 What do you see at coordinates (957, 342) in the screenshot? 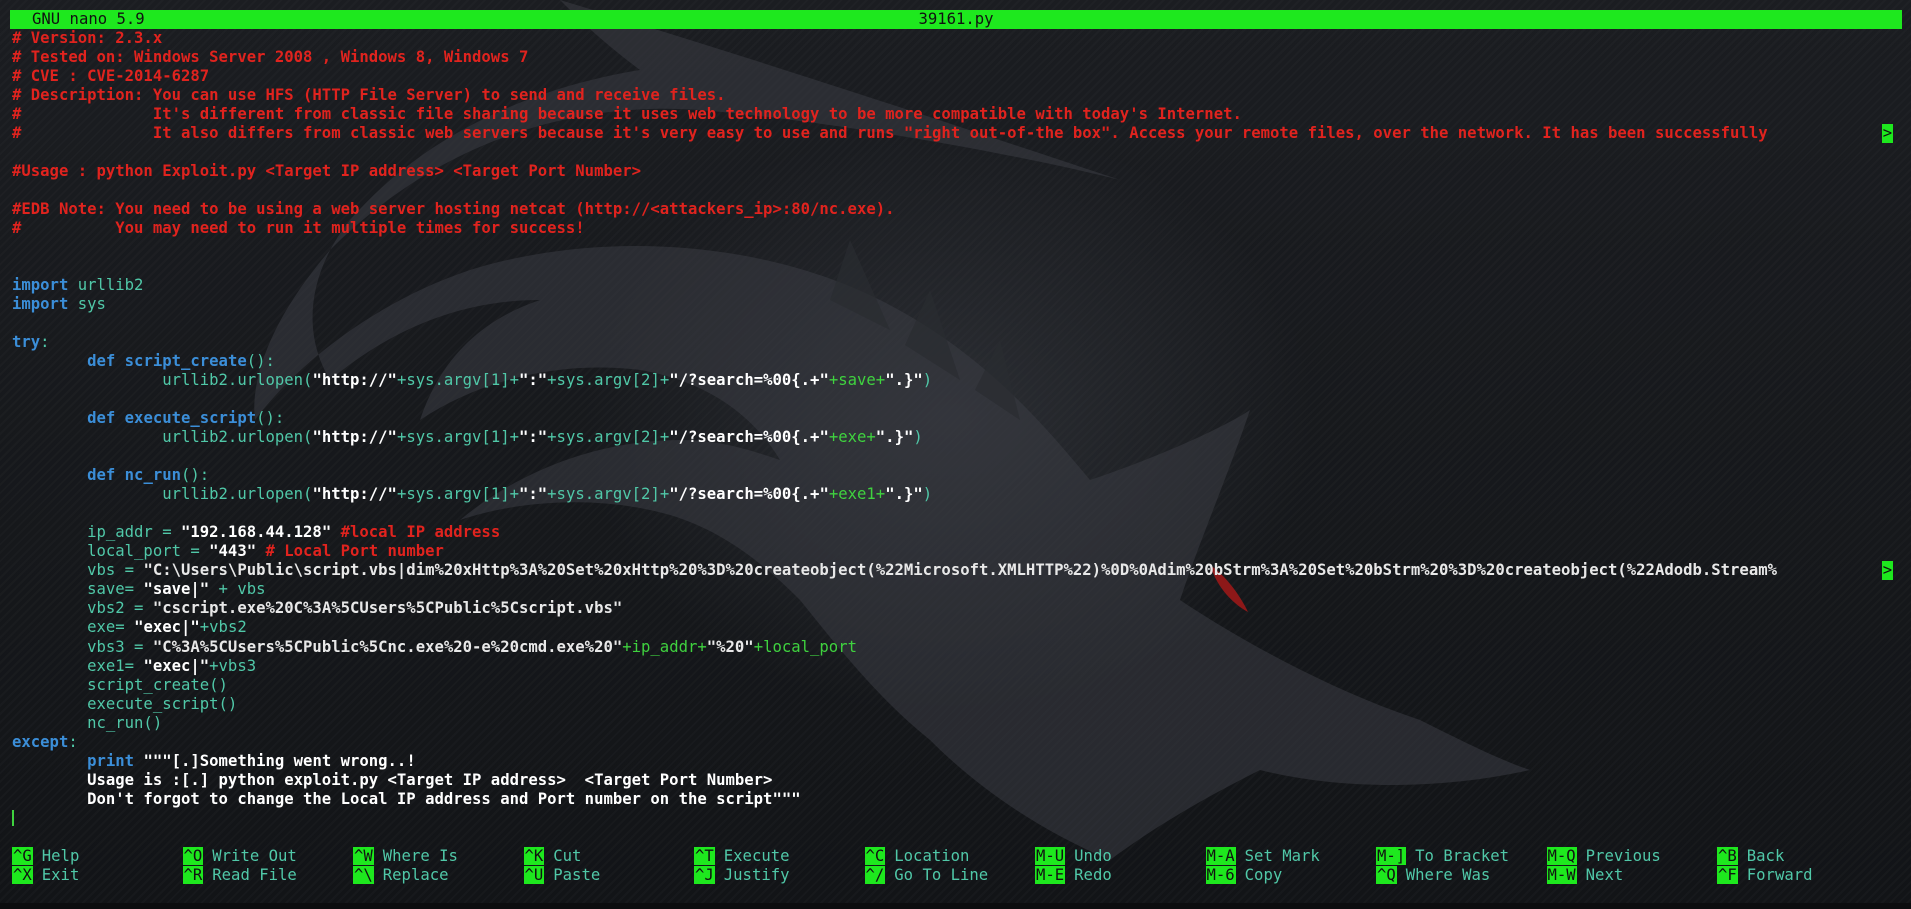
I see `code-line: try:` at bounding box center [957, 342].